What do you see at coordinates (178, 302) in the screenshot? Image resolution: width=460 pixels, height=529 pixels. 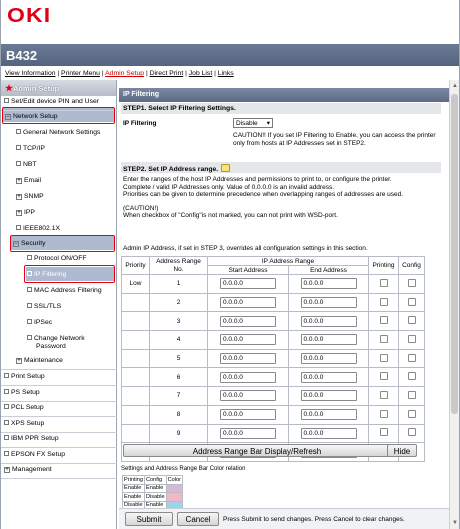 I see `range-no-cell: 2` at bounding box center [178, 302].